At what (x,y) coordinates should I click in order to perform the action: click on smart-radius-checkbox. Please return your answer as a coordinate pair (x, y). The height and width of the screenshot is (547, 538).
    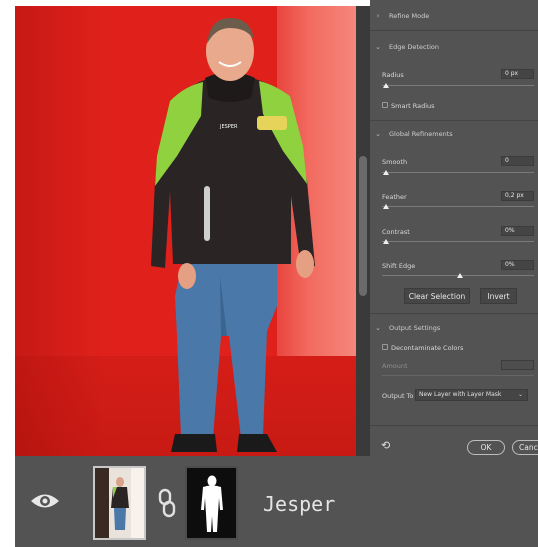
    Looking at the image, I should click on (385, 105).